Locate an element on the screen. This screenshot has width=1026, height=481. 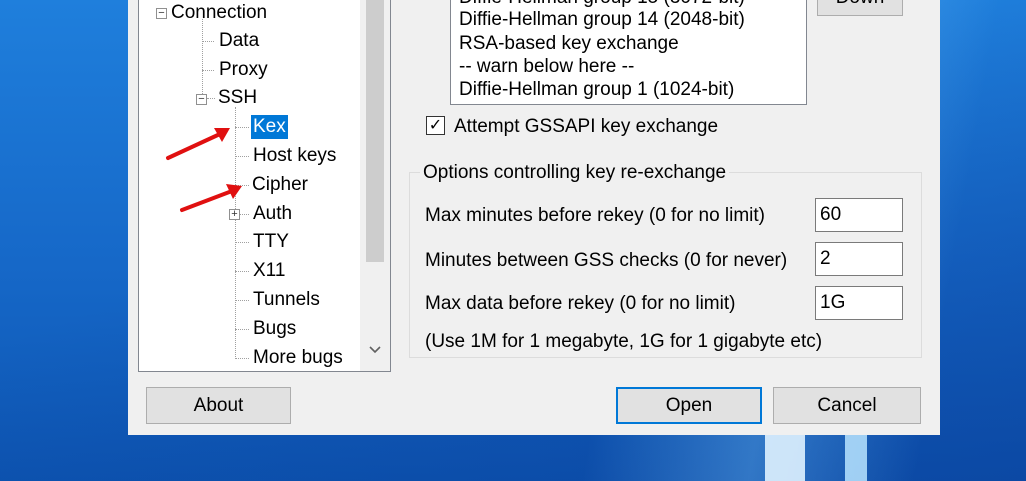
gssapi-label: Attempt GSSAPI key exchange is located at coordinates (586, 127).